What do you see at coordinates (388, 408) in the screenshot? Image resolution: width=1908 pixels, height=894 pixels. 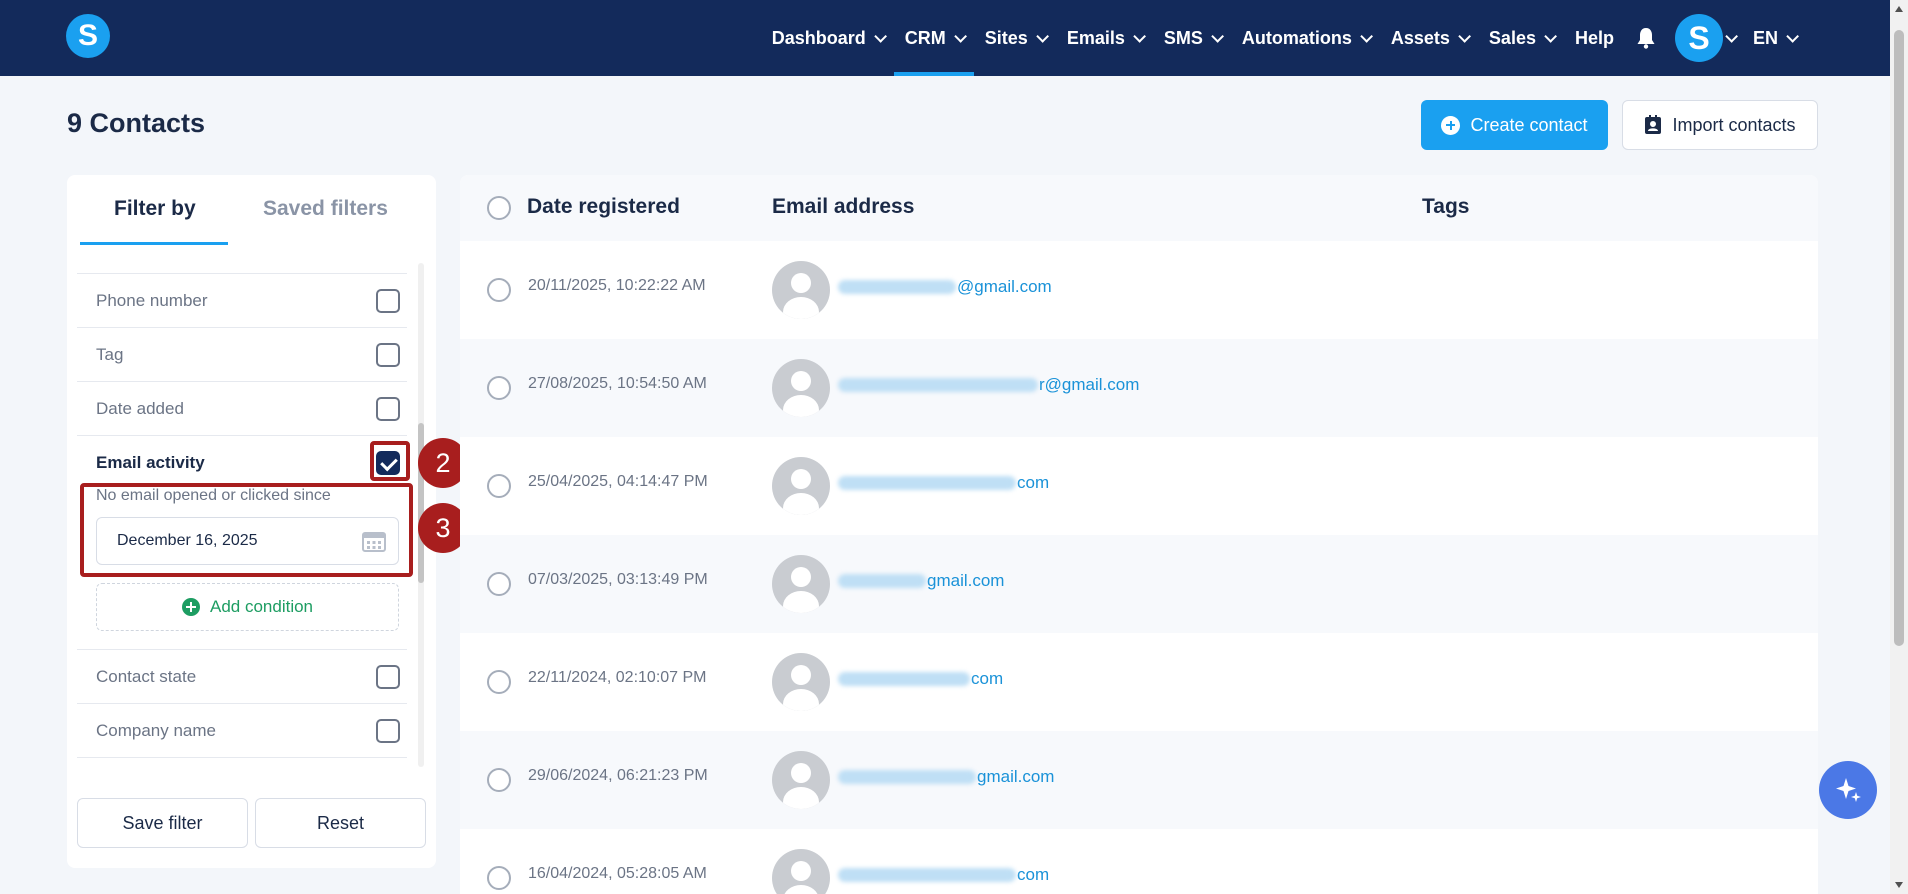 I see `date-added-checkbox` at bounding box center [388, 408].